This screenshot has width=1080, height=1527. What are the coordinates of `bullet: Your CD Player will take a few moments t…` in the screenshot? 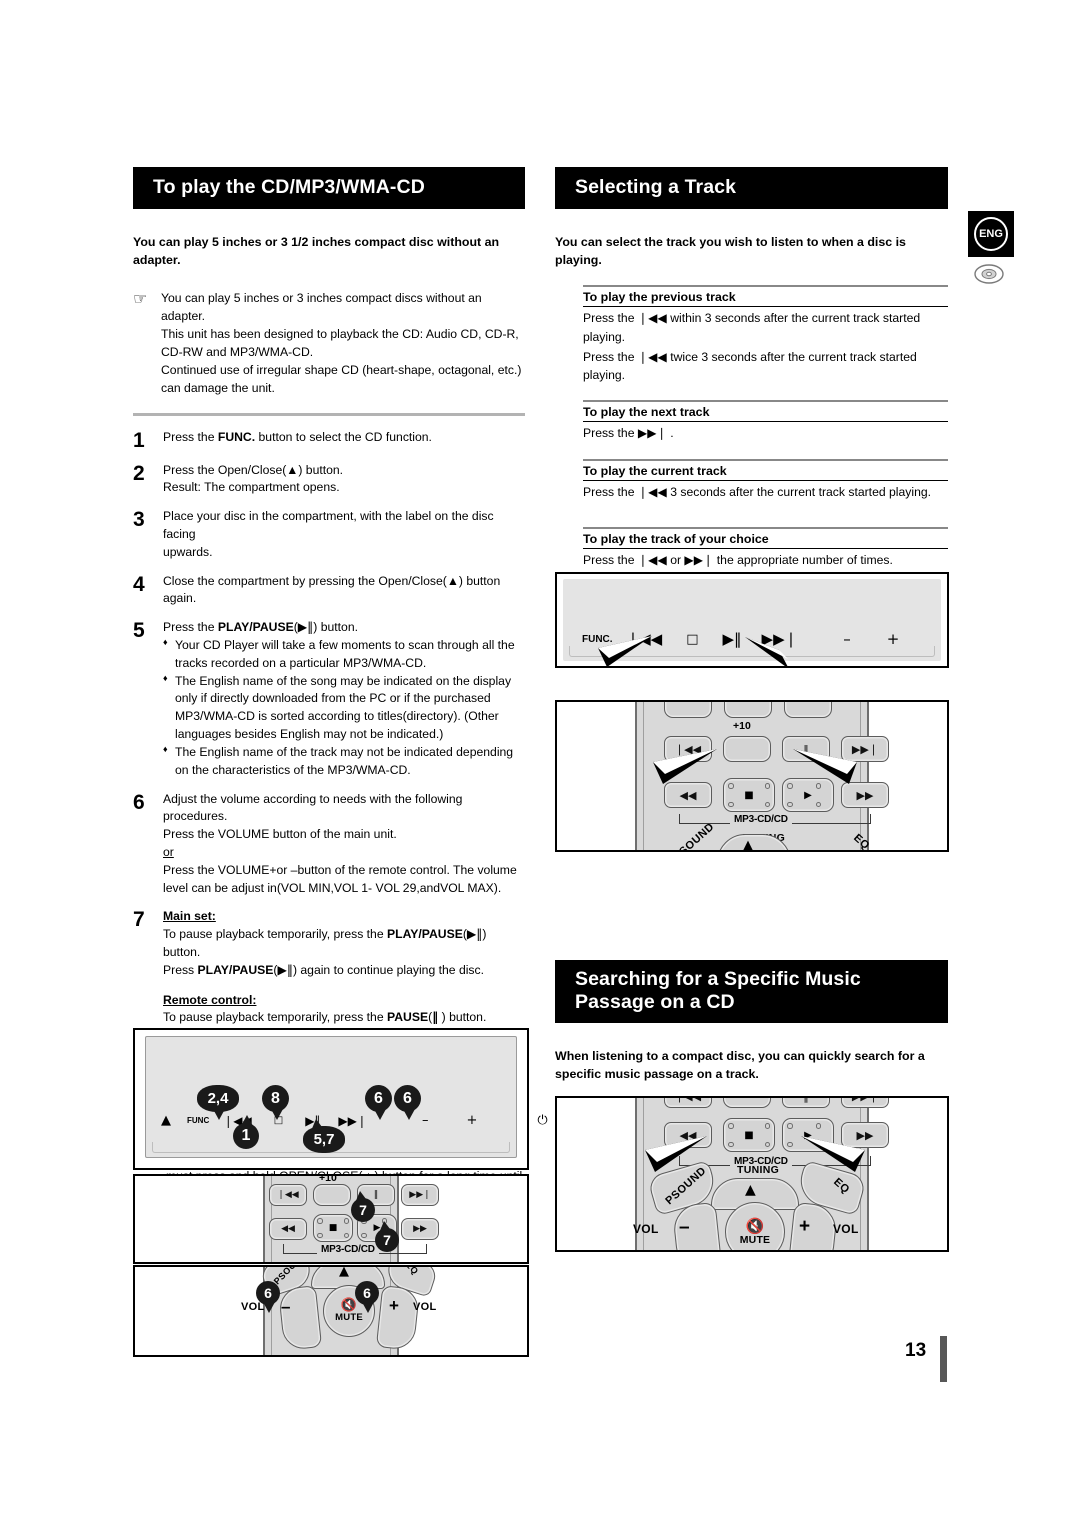 It's located at (344, 654).